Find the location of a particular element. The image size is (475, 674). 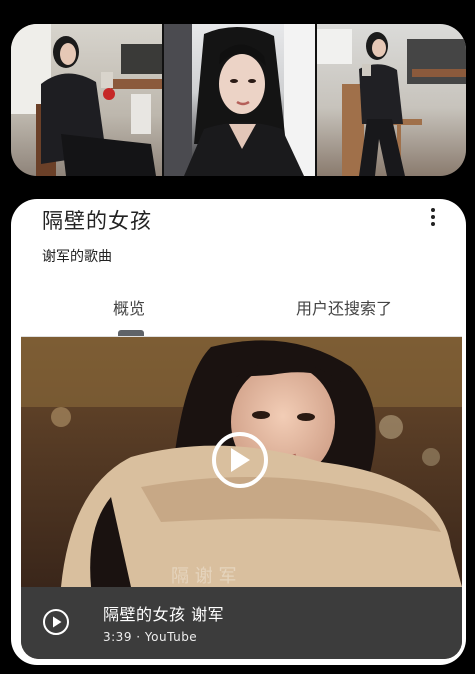

photo-woman-on-stool is located at coordinates (391, 100).